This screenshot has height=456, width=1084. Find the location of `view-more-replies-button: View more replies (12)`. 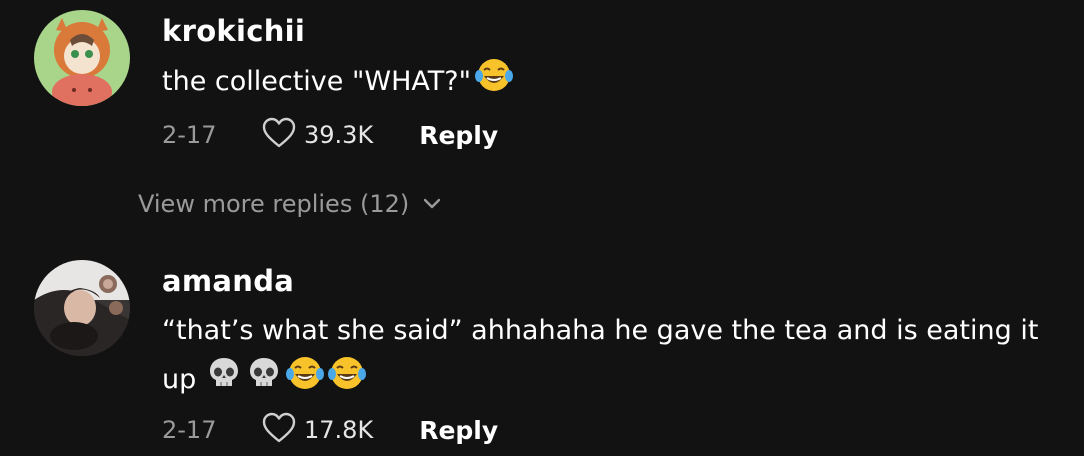

view-more-replies-button: View more replies (12) is located at coordinates (289, 204).